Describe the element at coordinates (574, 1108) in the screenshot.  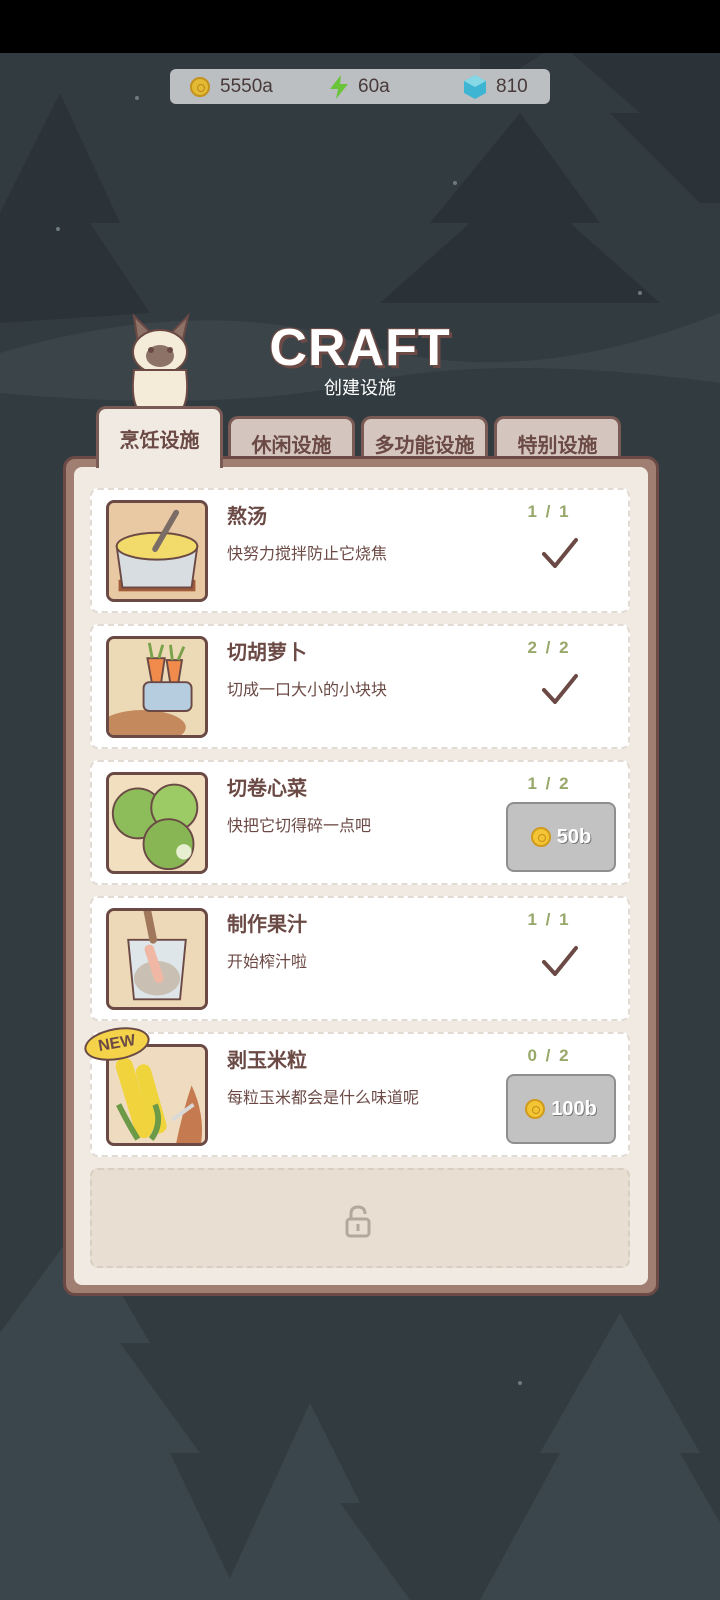
I see `price-label: 100b` at that location.